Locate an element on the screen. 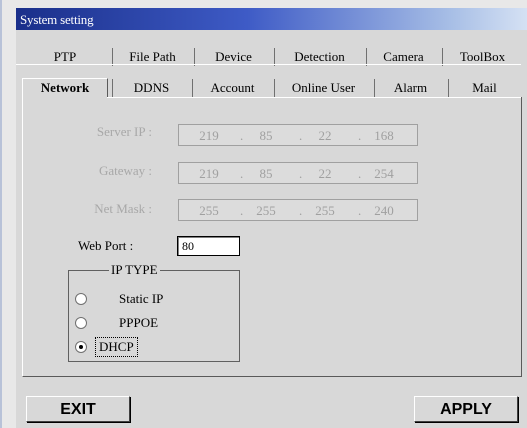  ip-type-group: IP TYPE Static IP PPPOE DHCP is located at coordinates (154, 312).